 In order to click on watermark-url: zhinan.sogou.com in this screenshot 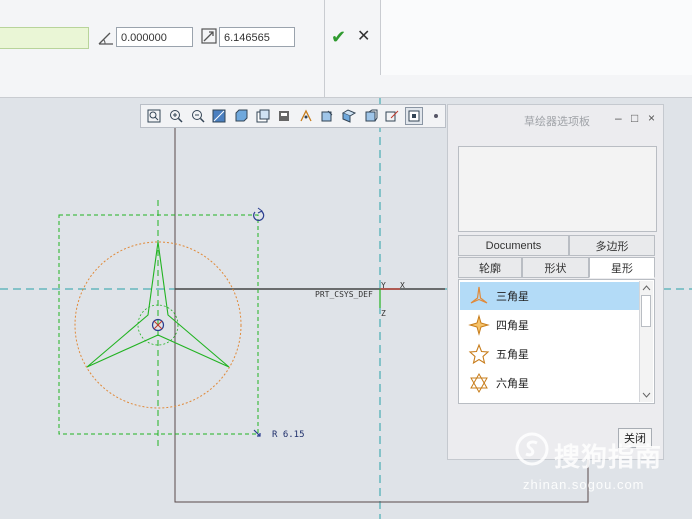, I will do `click(584, 484)`.